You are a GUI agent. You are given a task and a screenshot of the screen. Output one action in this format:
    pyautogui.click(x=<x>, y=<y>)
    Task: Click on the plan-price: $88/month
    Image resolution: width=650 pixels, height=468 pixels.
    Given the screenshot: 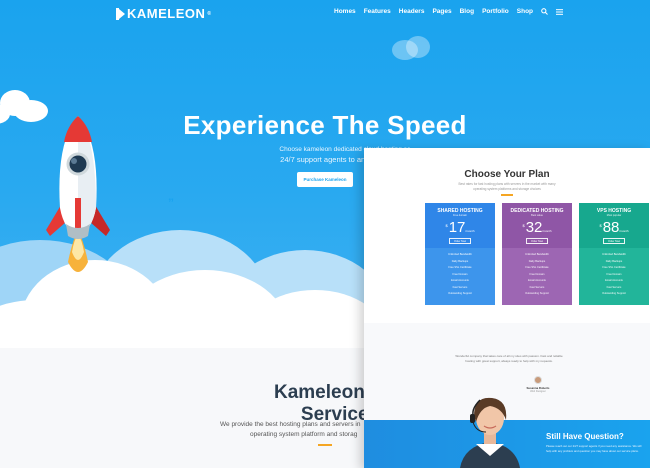 What is the action you would take?
    pyautogui.click(x=614, y=227)
    